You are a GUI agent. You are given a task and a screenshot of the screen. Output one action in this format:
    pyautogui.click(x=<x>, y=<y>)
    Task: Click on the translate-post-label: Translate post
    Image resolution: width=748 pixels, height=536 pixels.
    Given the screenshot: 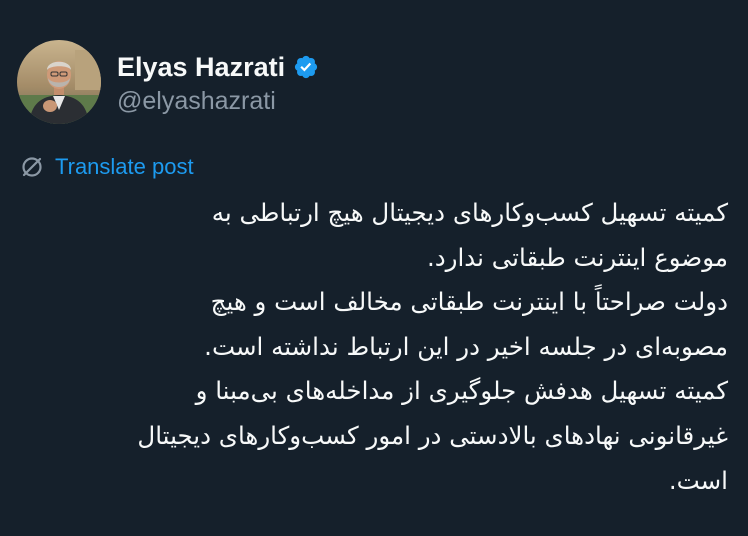 What is the action you would take?
    pyautogui.click(x=124, y=166)
    